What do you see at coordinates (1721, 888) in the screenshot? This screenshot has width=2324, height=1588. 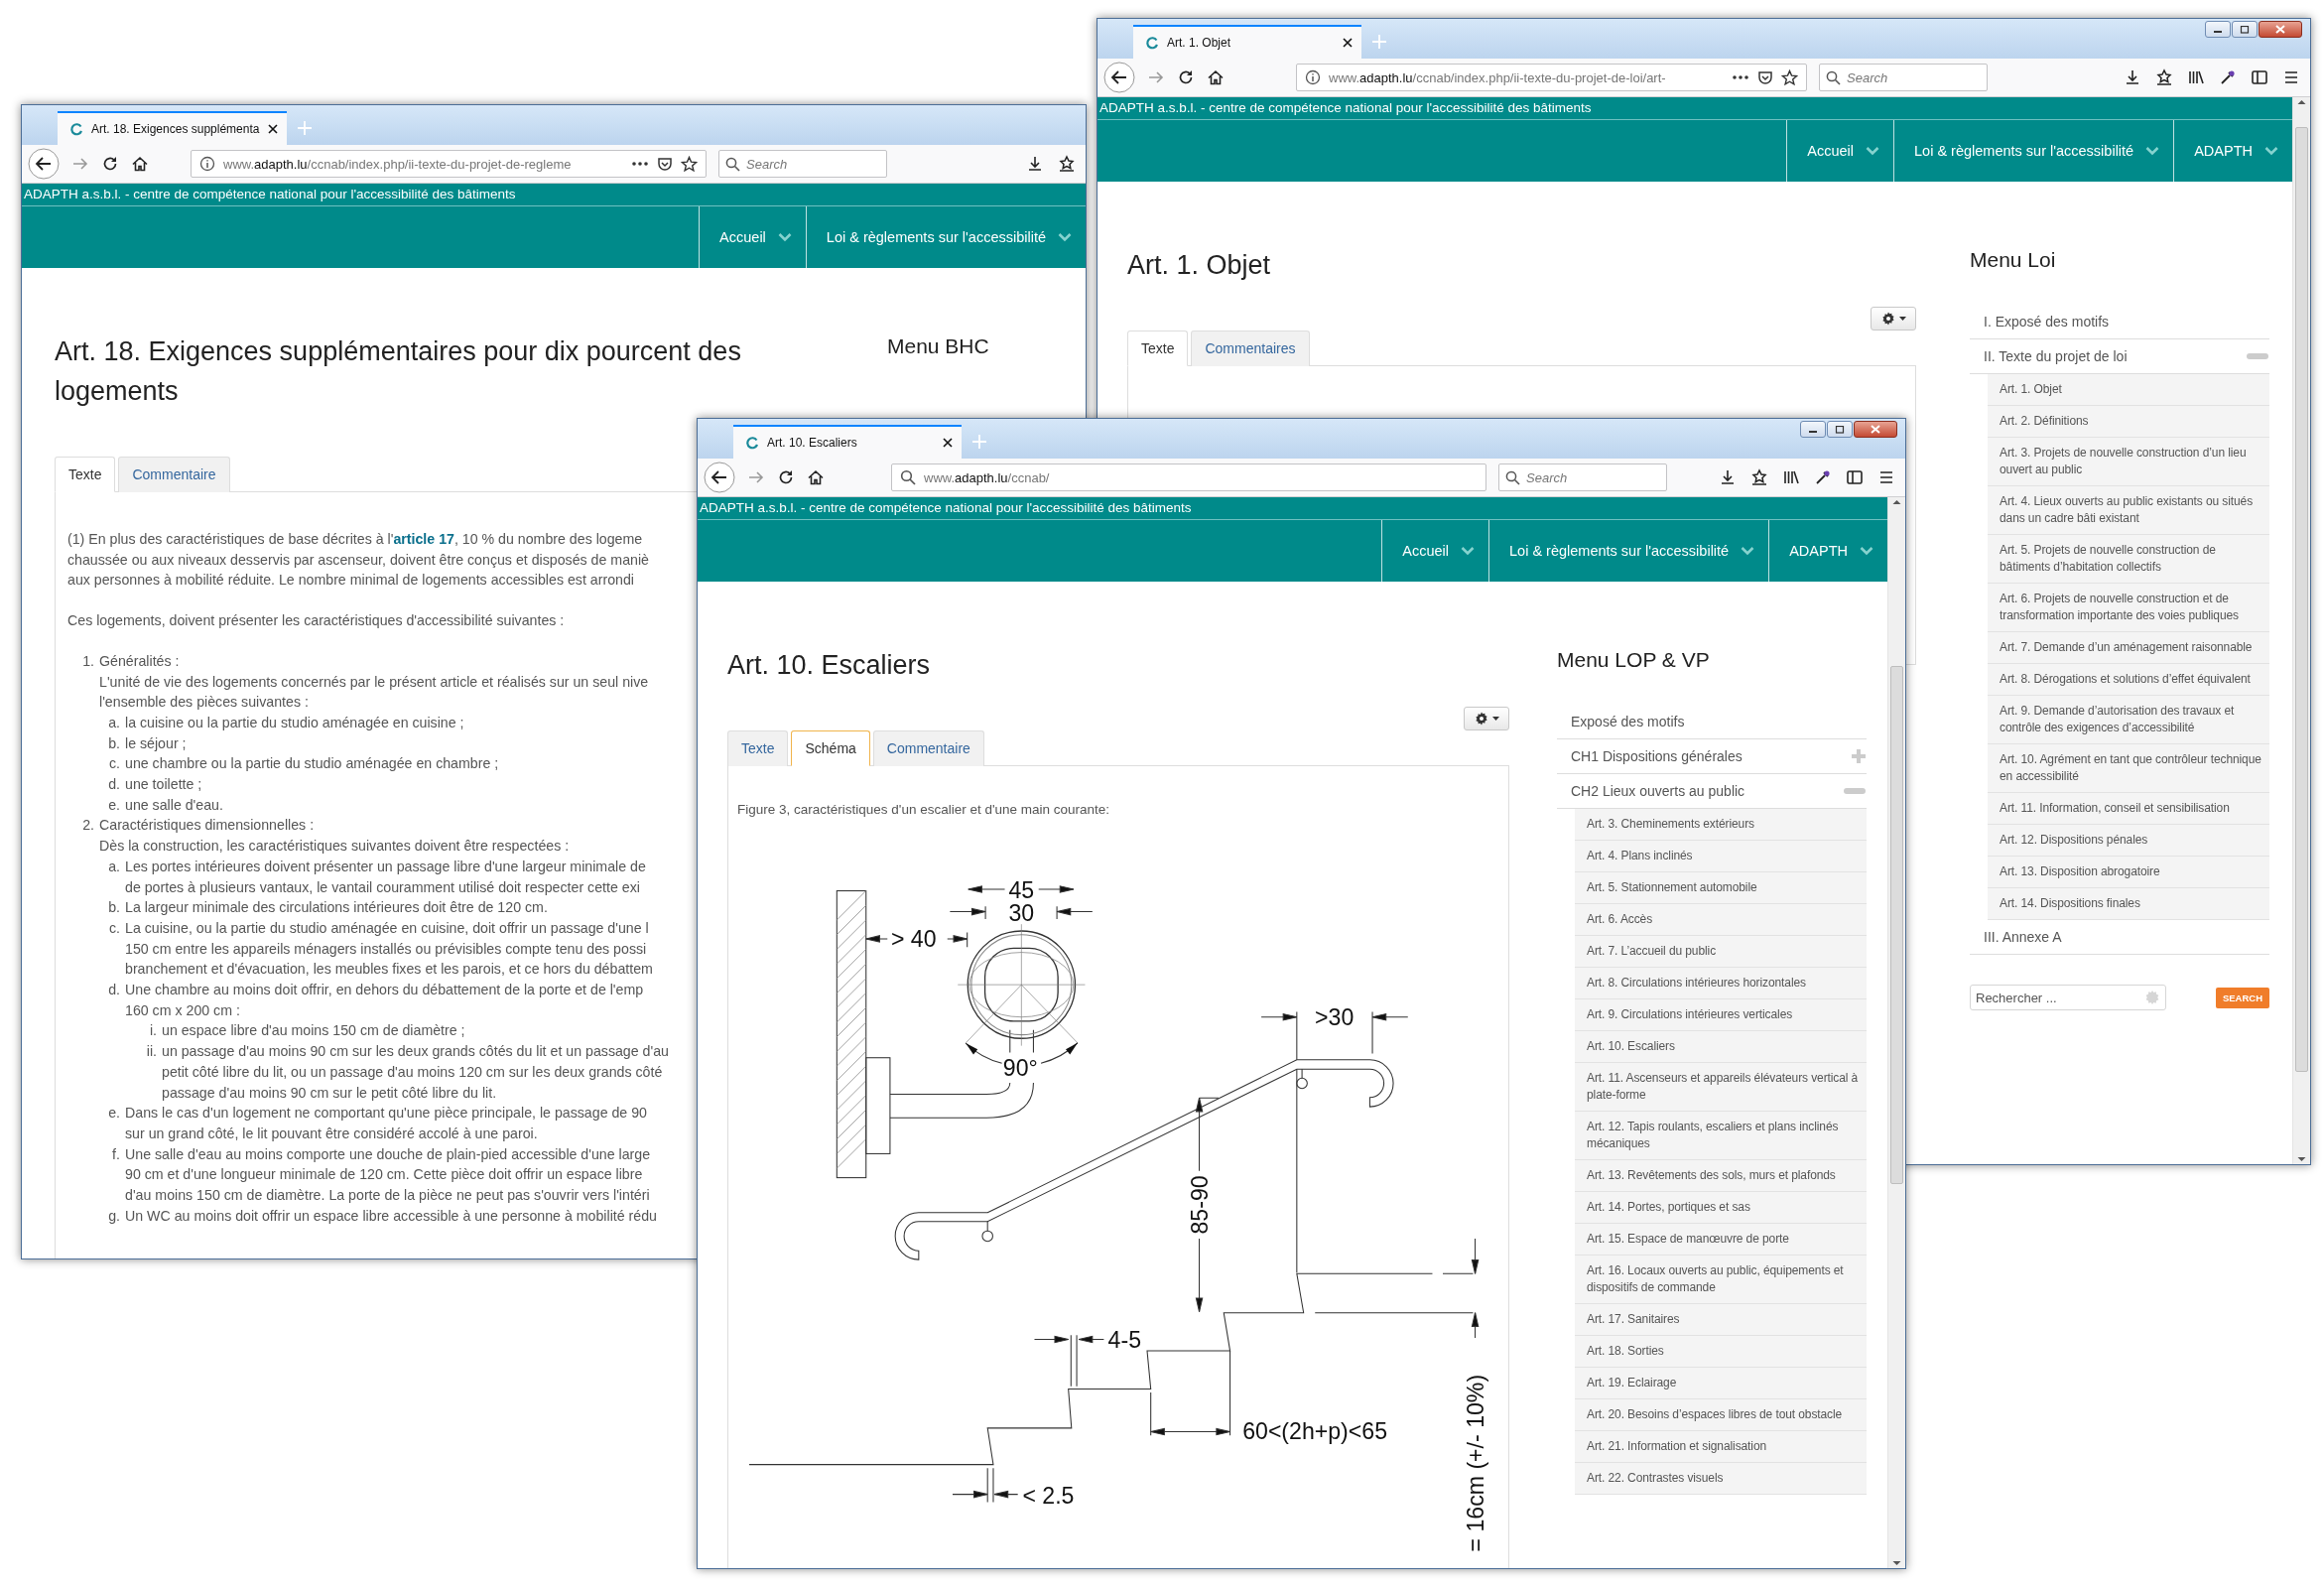 I see `menu-subitem: Art. 5. Stationnement automobile` at bounding box center [1721, 888].